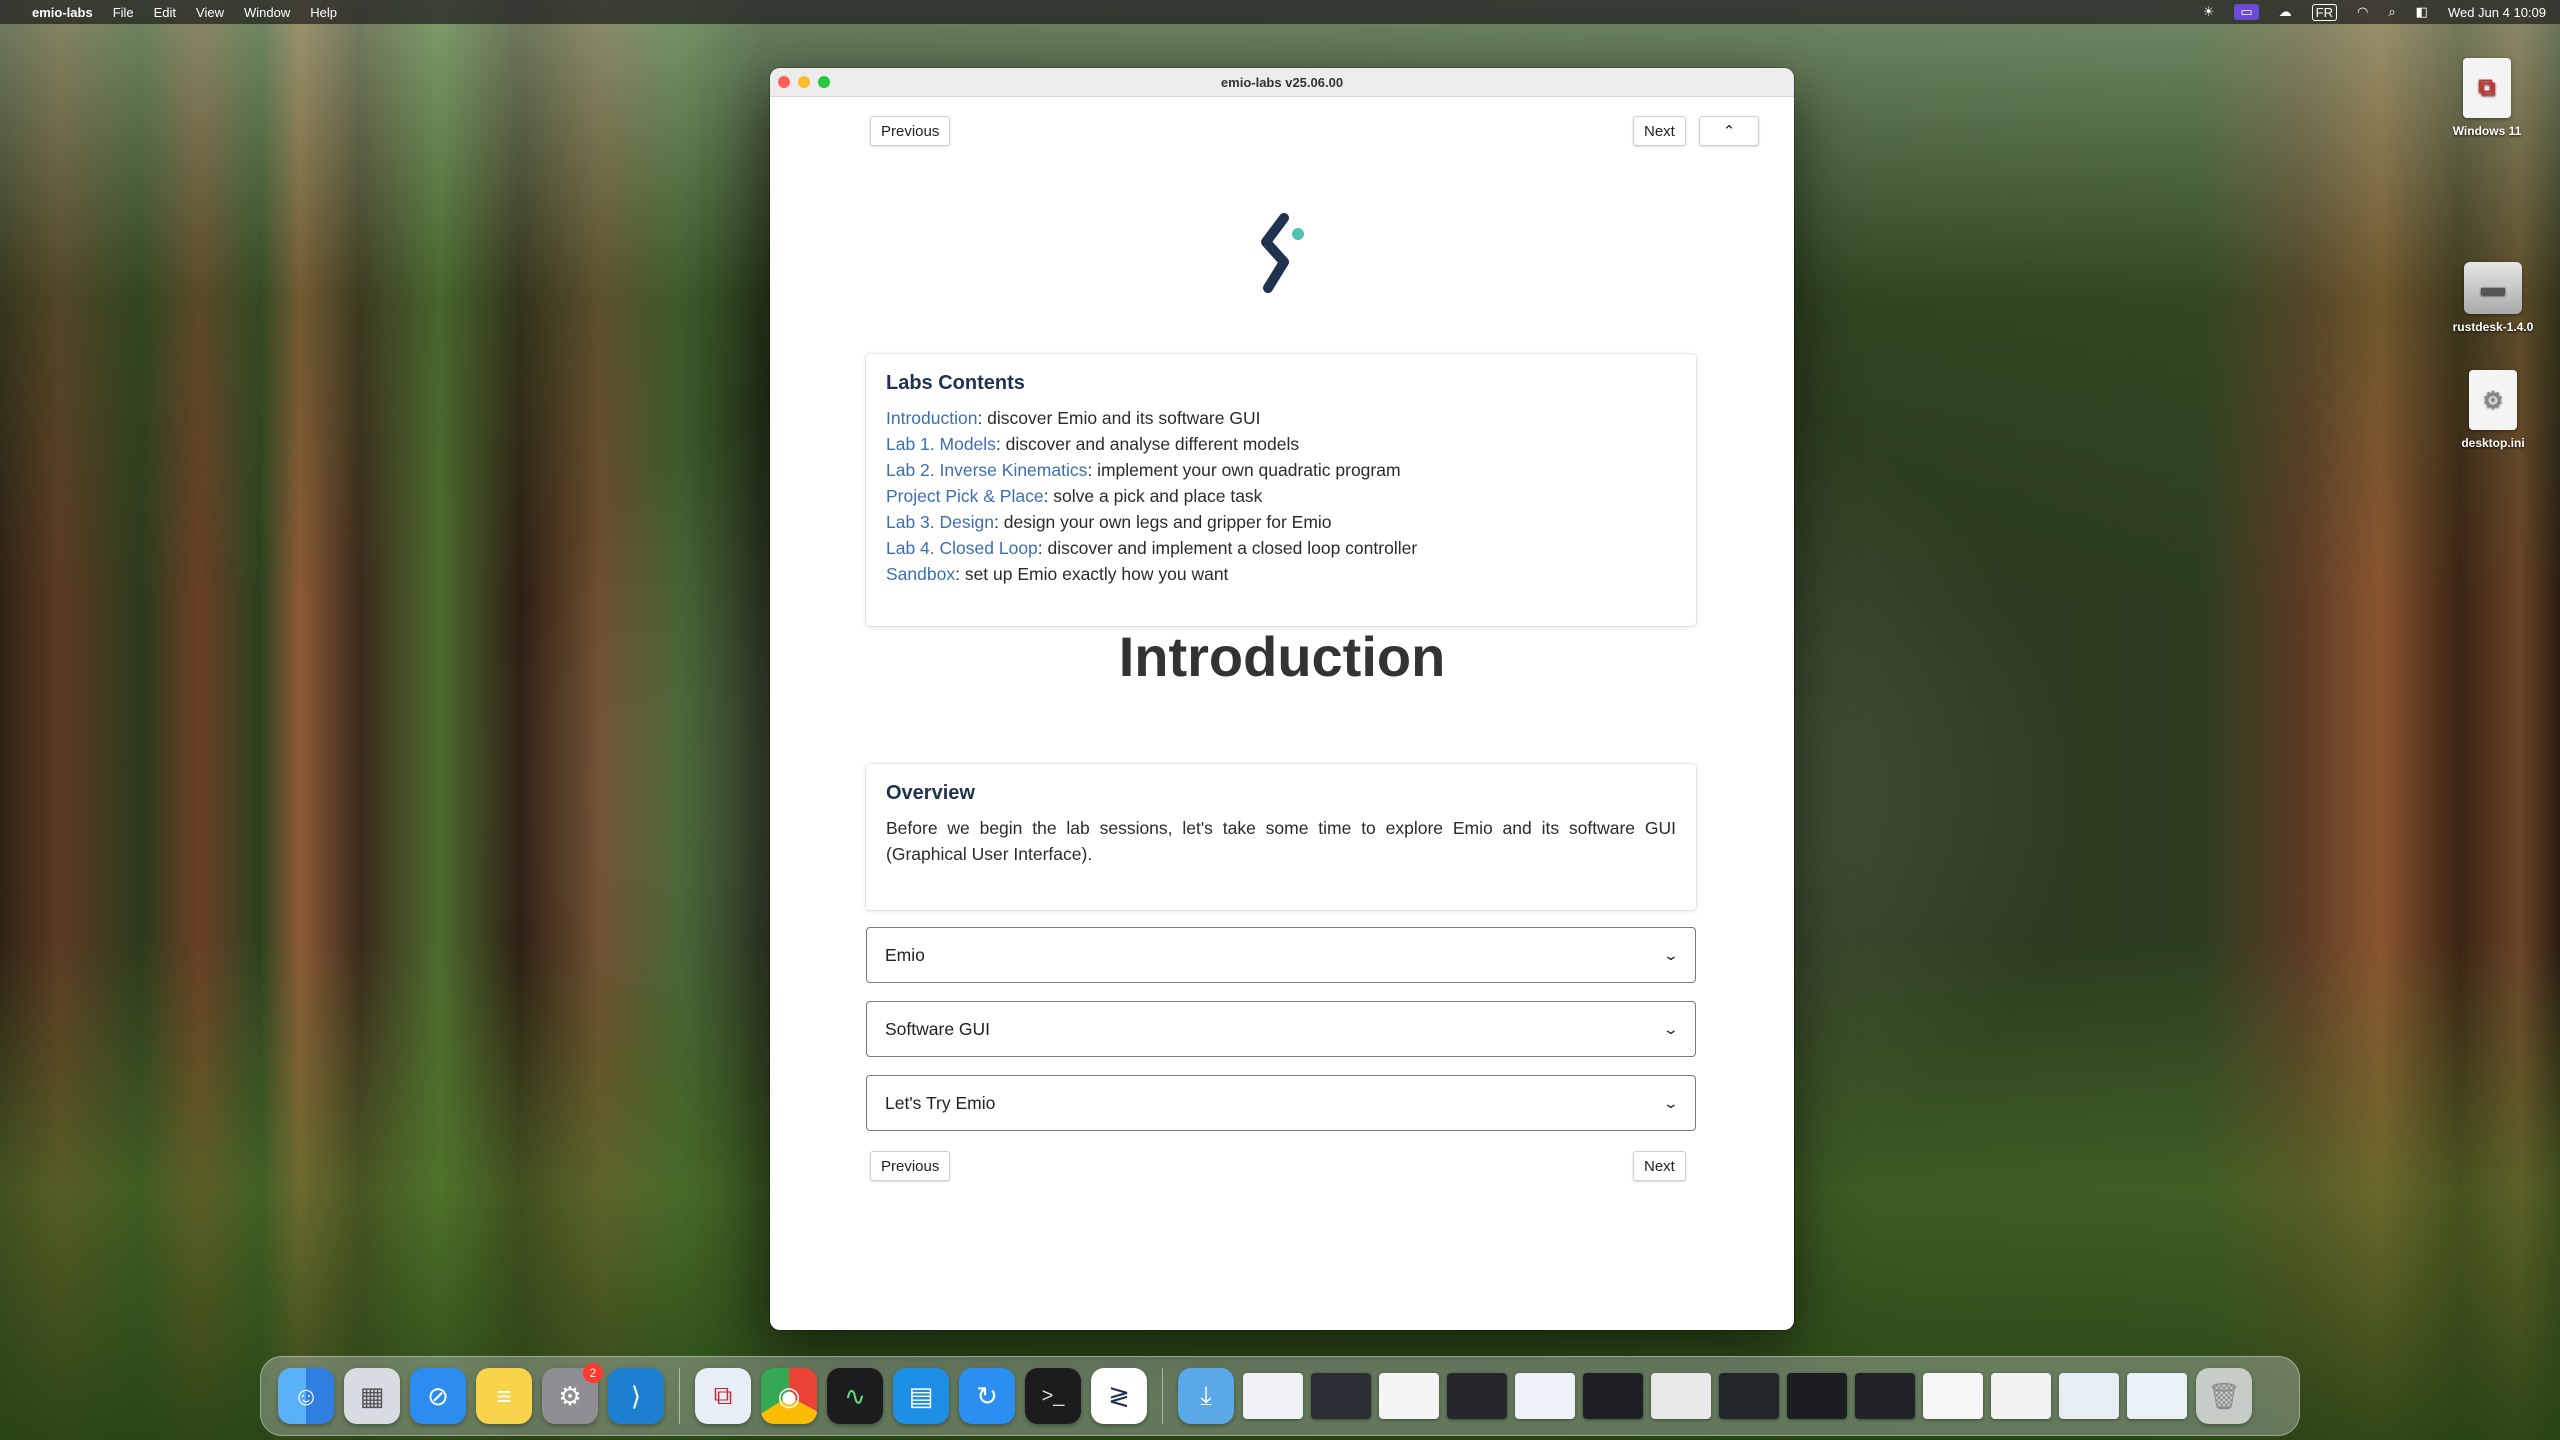  What do you see at coordinates (504, 1396) in the screenshot?
I see `notes-icon: ≡` at bounding box center [504, 1396].